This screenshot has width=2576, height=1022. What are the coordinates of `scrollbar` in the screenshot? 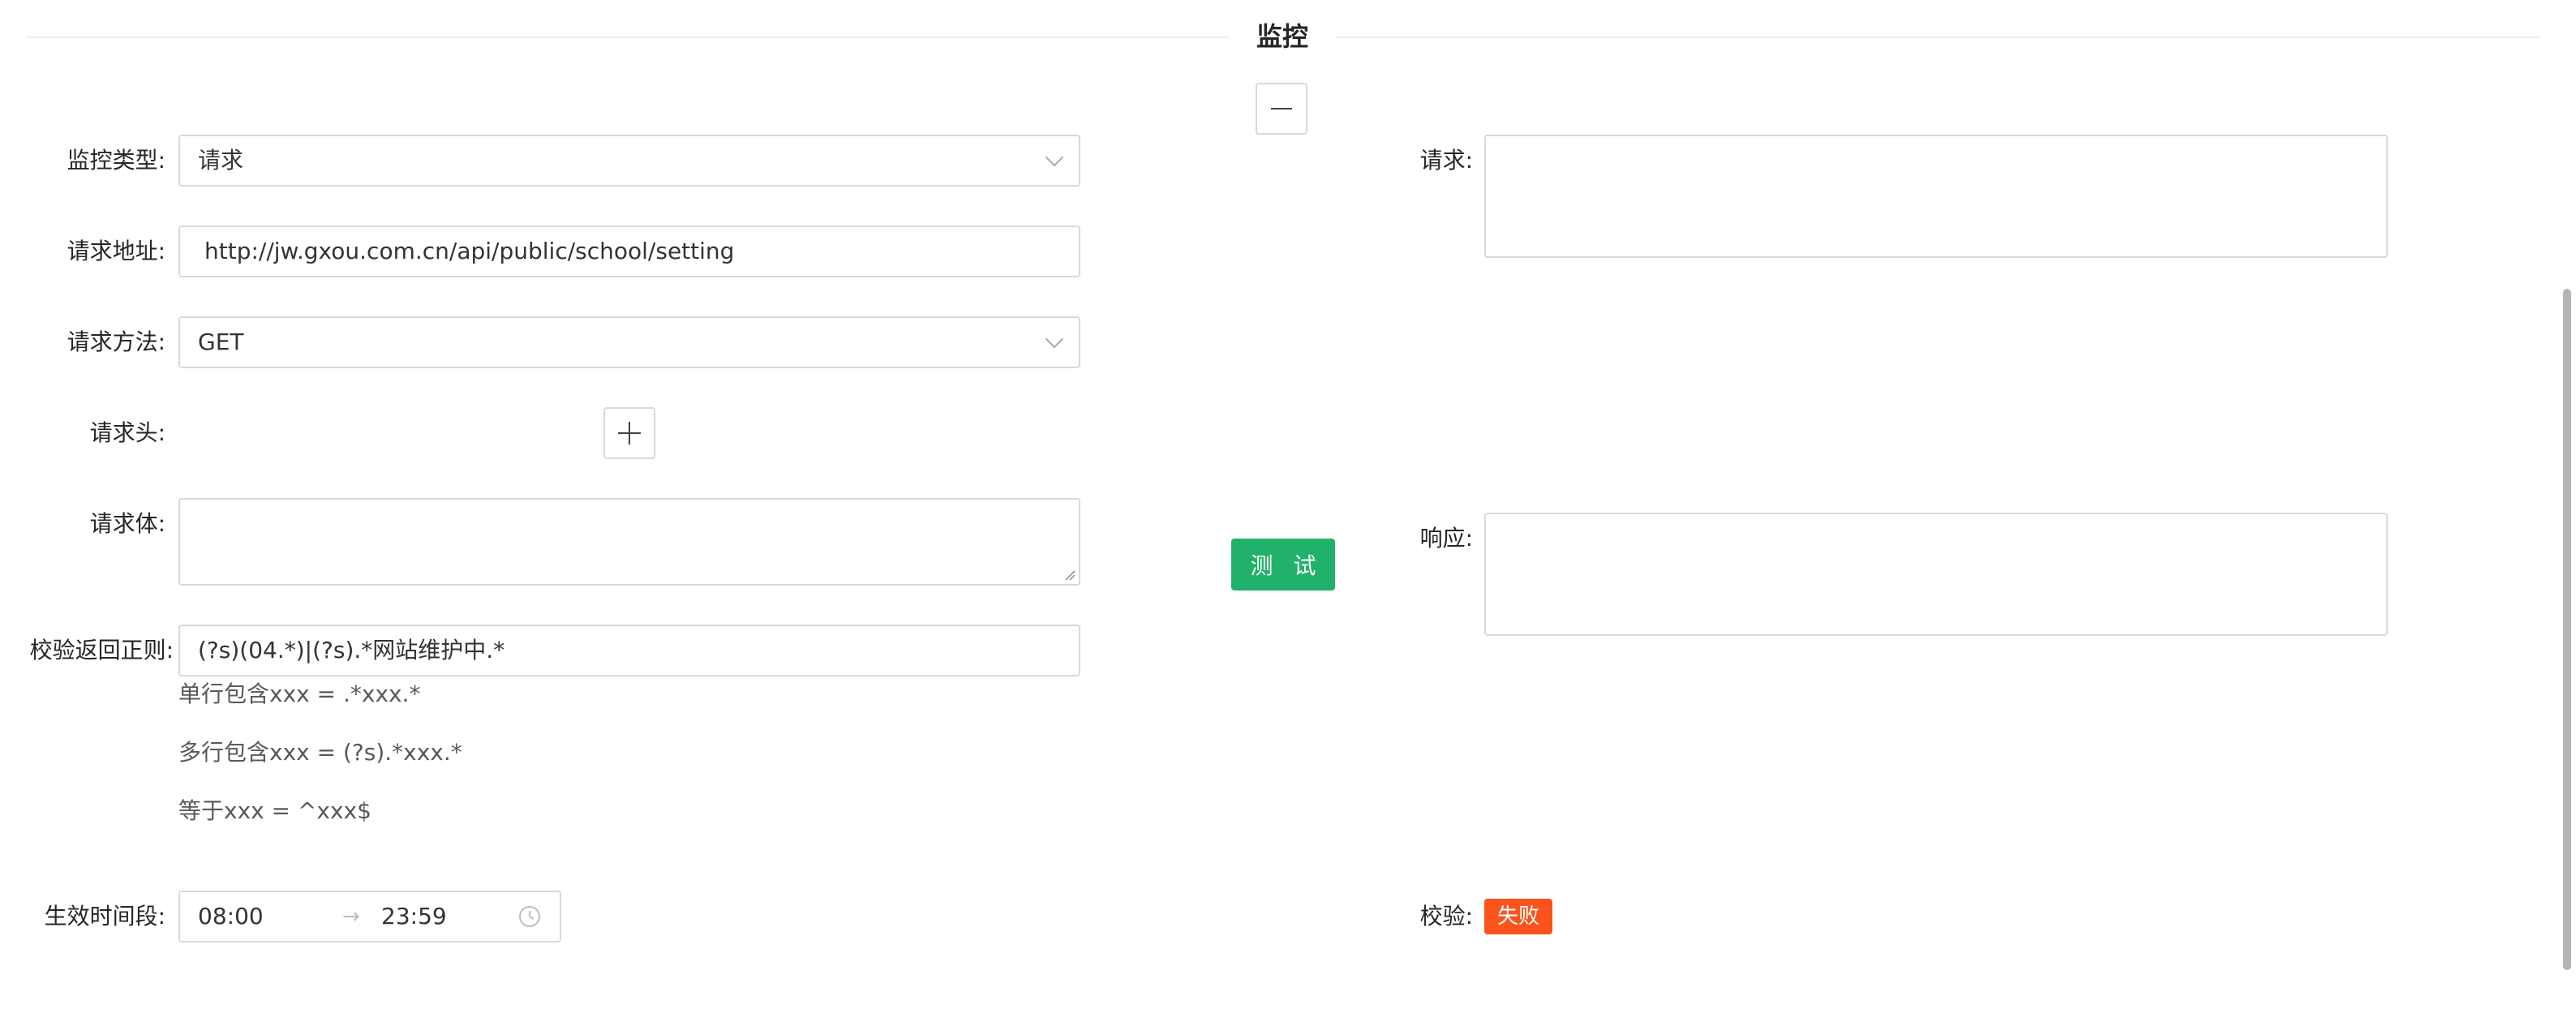 It's located at (2567, 630).